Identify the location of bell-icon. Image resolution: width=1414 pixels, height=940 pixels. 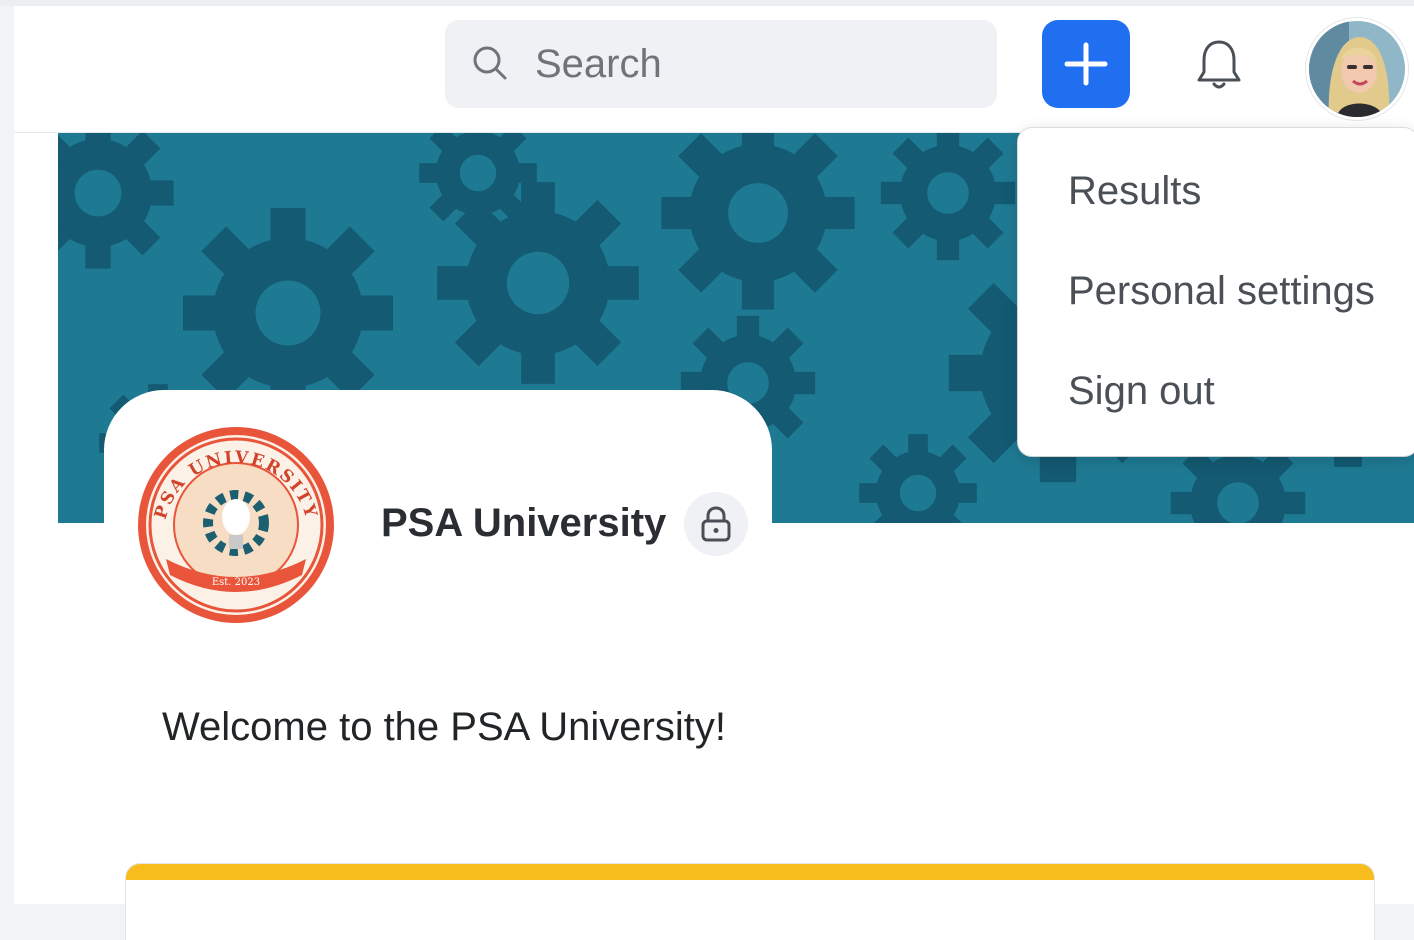
(1219, 64).